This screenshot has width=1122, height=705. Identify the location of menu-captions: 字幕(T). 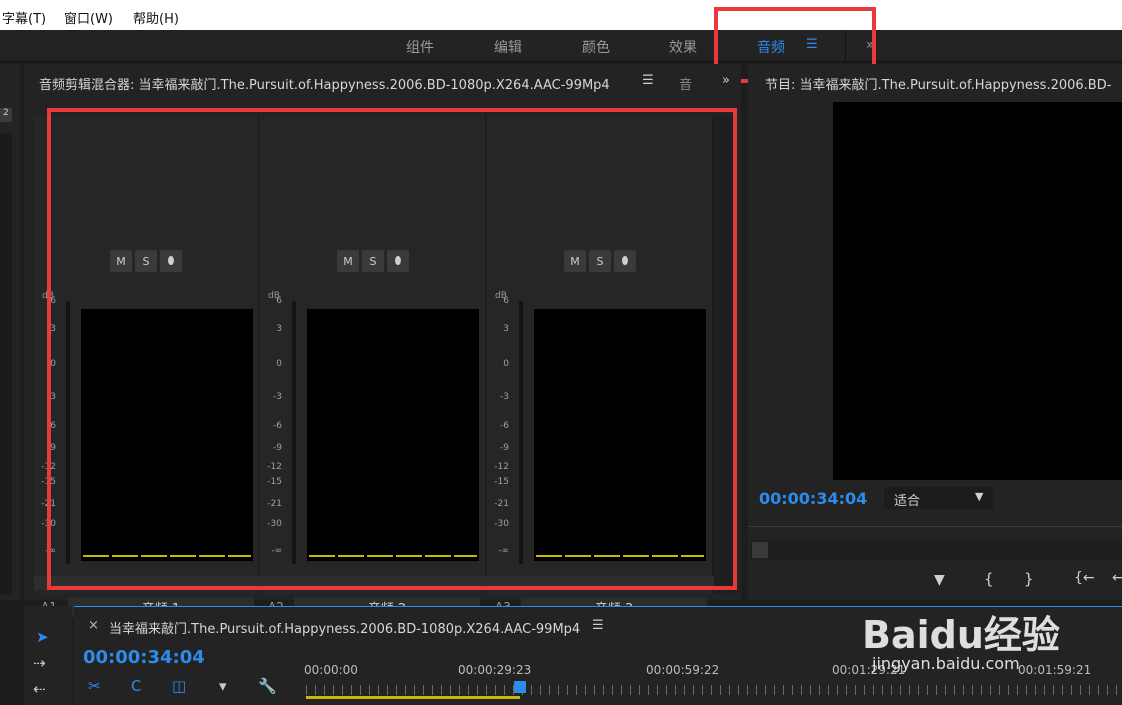
(24, 17).